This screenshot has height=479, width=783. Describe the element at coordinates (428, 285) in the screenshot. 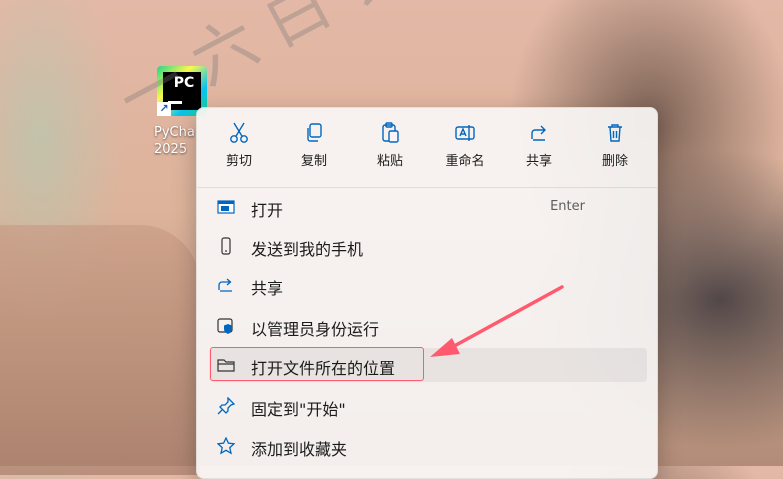

I see `menu-item-share: 共享` at that location.